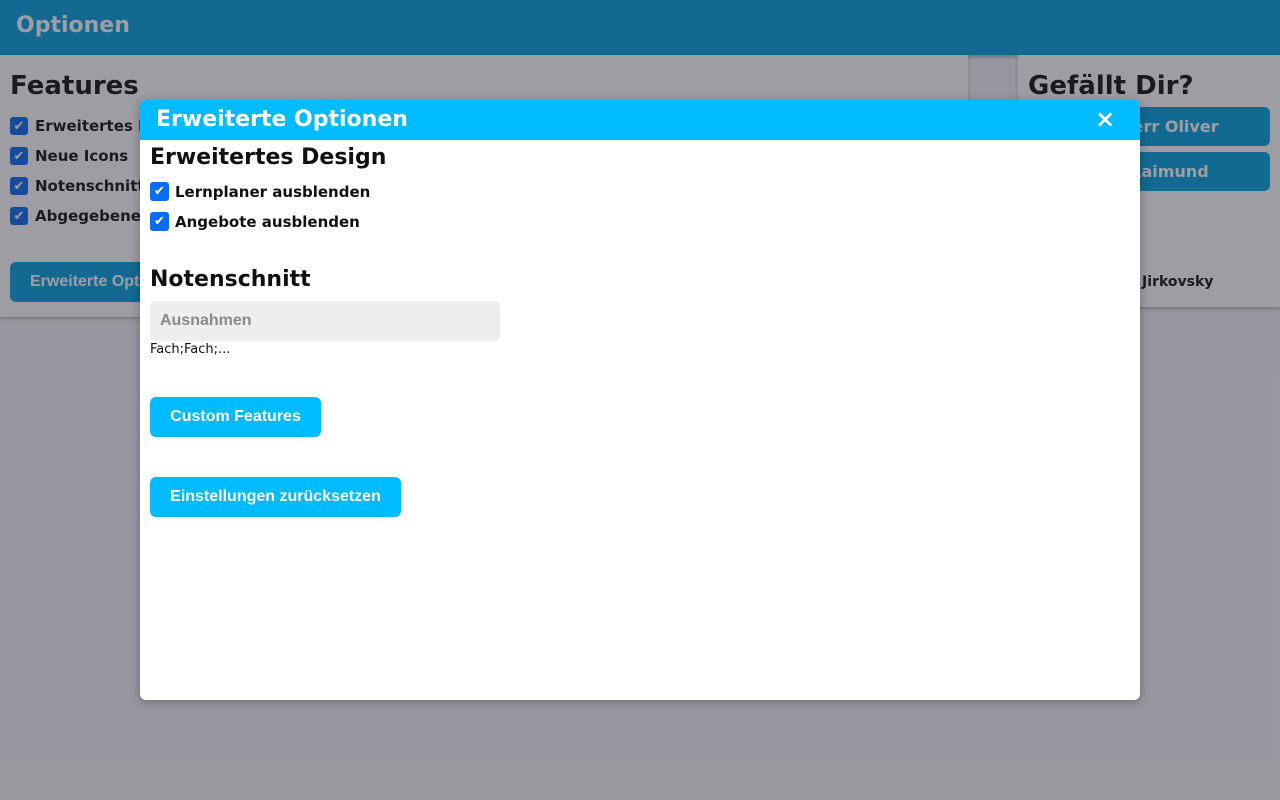  I want to click on close-icon: ×, so click(1105, 119).